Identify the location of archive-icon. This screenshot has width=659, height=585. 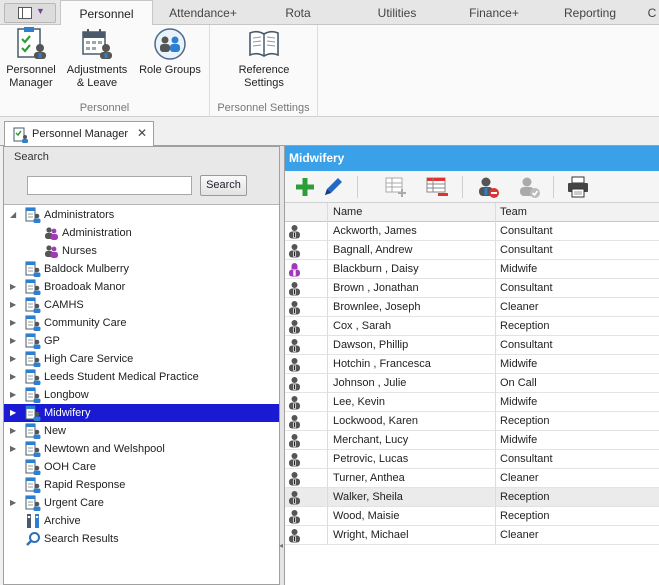
(33, 521).